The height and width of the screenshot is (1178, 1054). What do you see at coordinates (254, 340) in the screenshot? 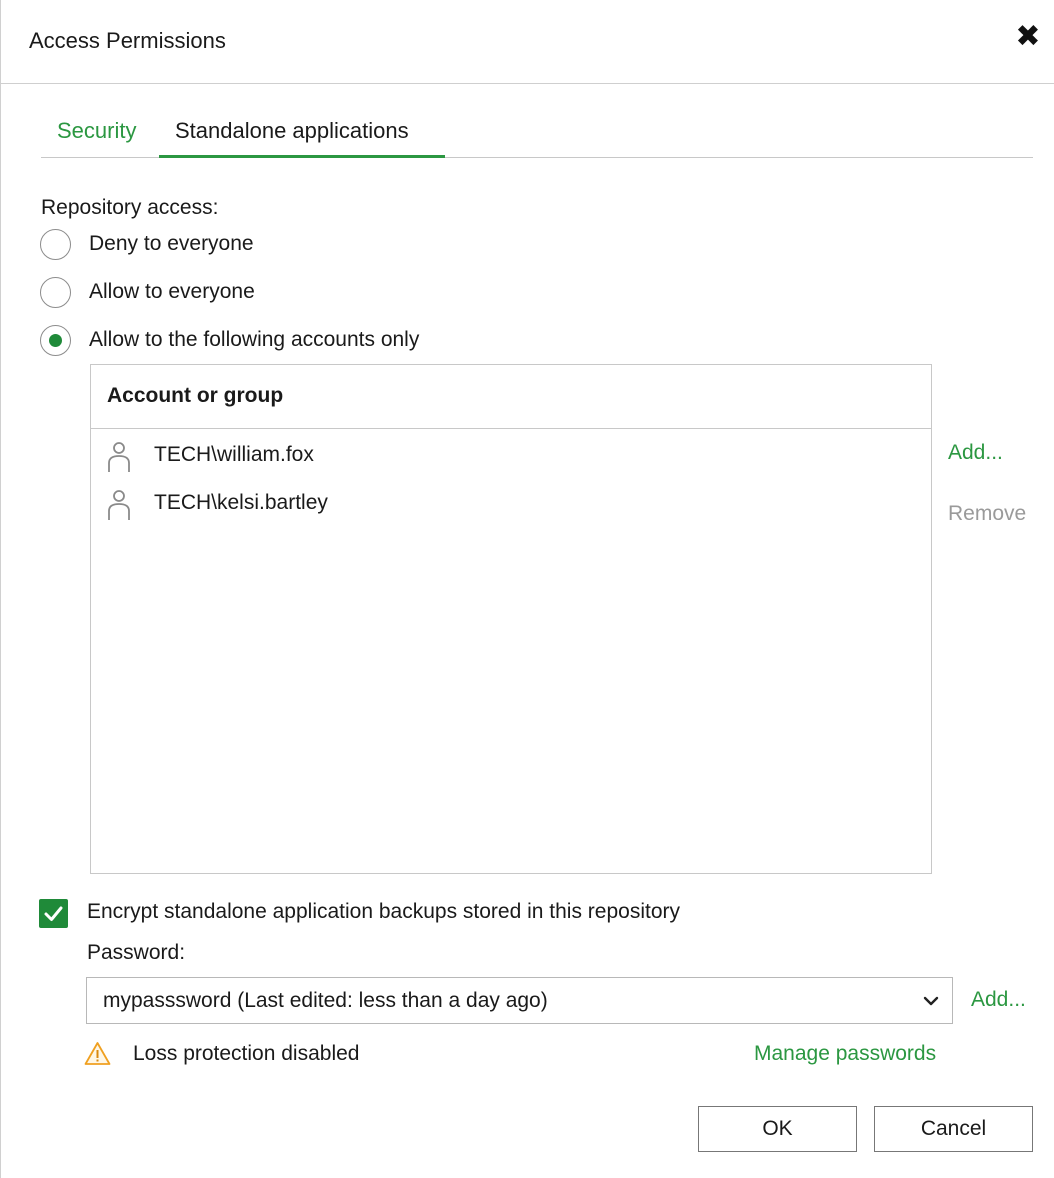
I see `radio-allow-following-accounts-label: Allow to the following accounts only` at bounding box center [254, 340].